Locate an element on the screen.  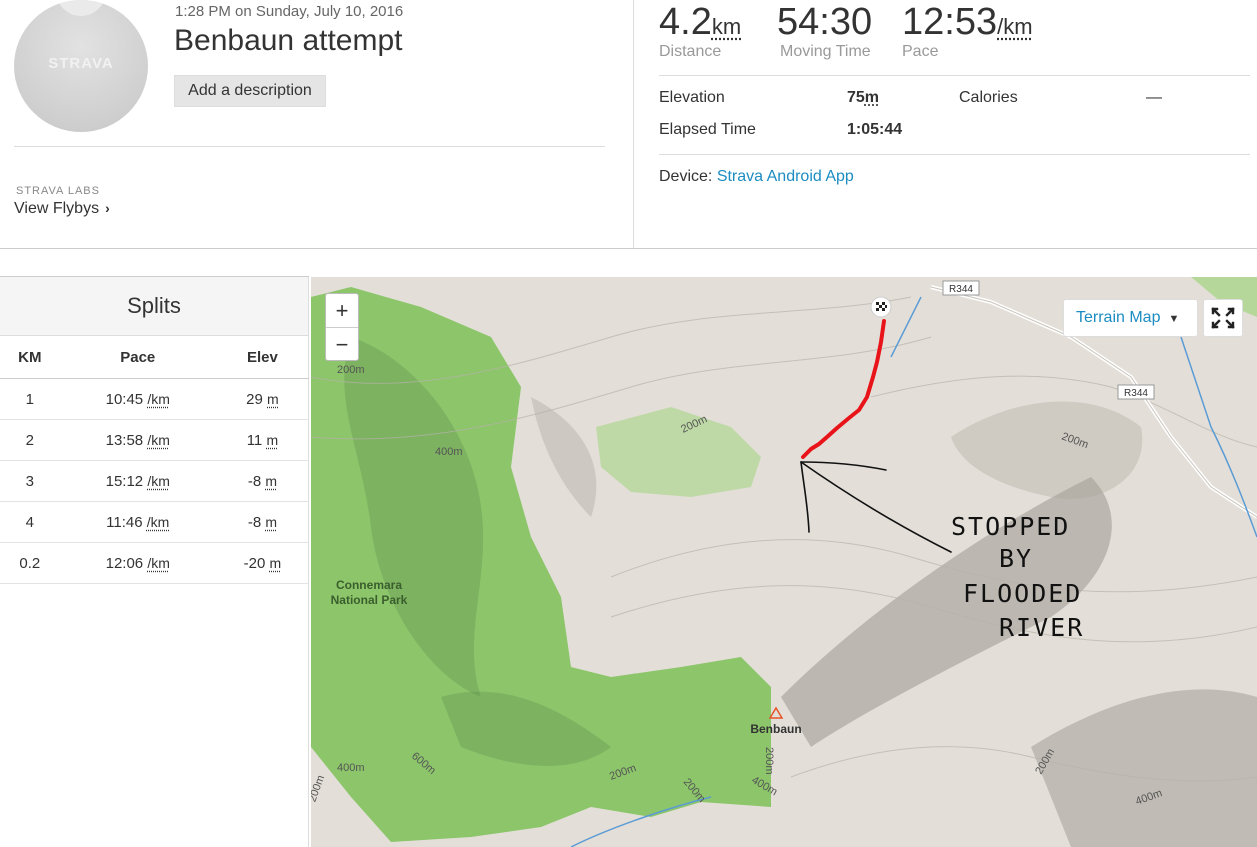
split-pace-value: 13:58 is located at coordinates (124, 440).